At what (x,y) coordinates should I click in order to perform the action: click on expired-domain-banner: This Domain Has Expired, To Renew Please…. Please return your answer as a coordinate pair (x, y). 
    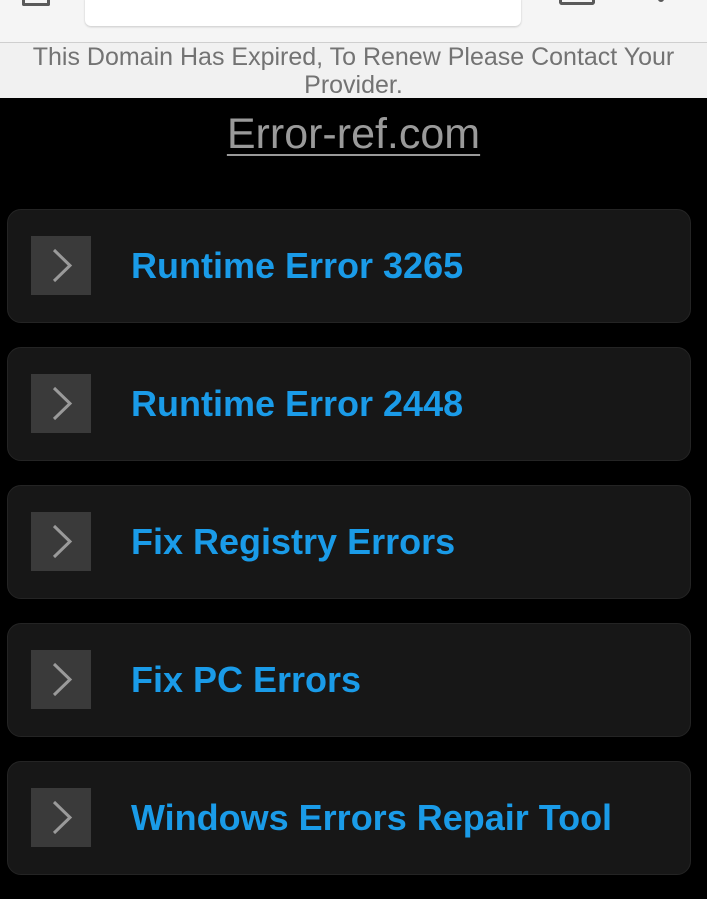
    Looking at the image, I should click on (353, 71).